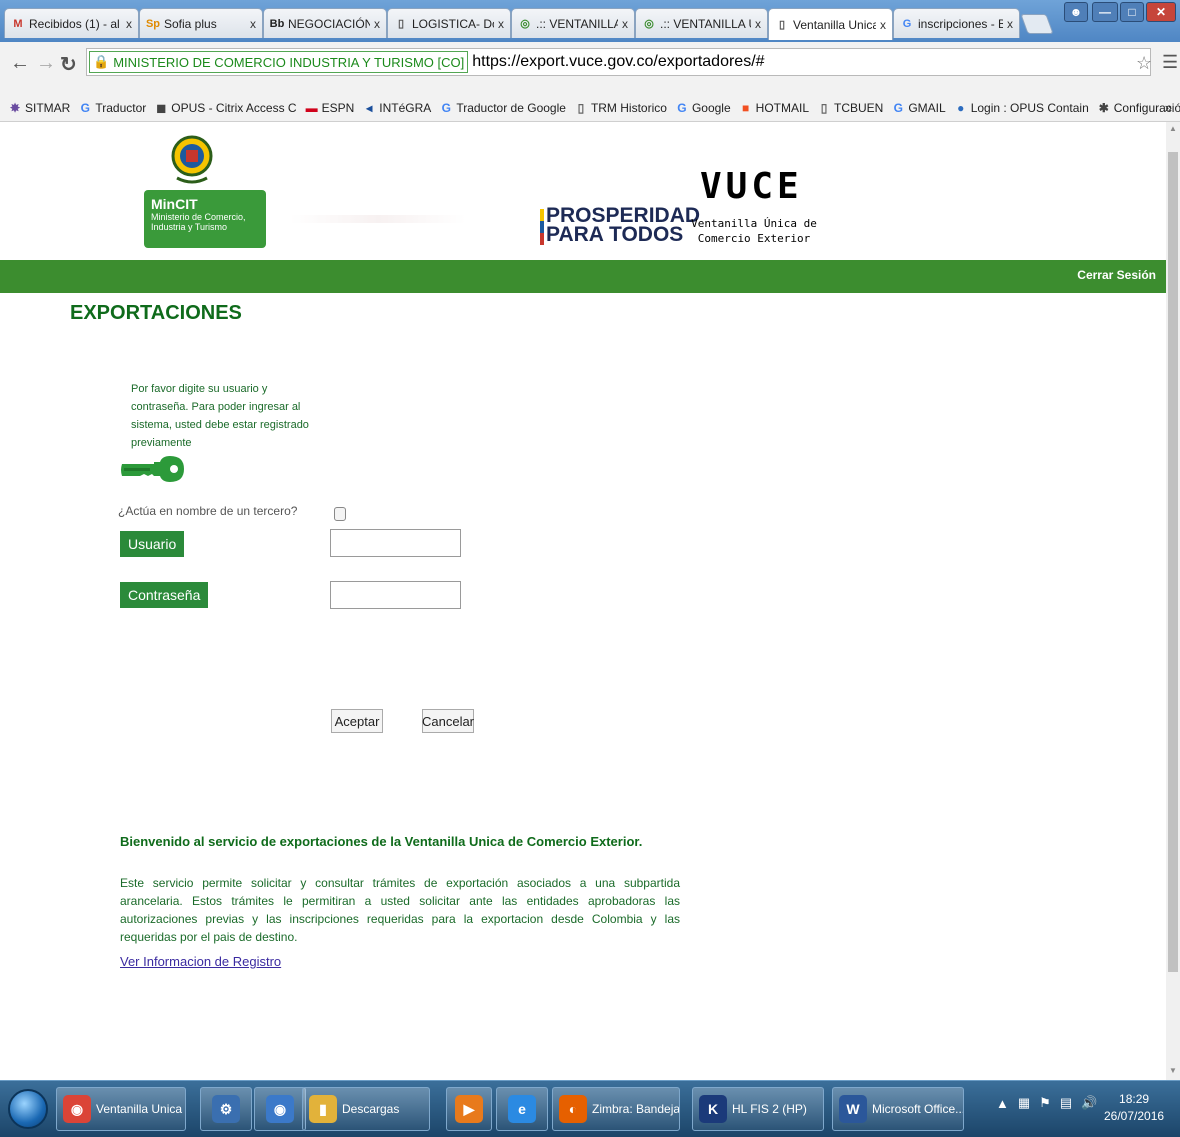  I want to click on tab-gmail: M Recibidos (1) - al x, so click(71, 23).